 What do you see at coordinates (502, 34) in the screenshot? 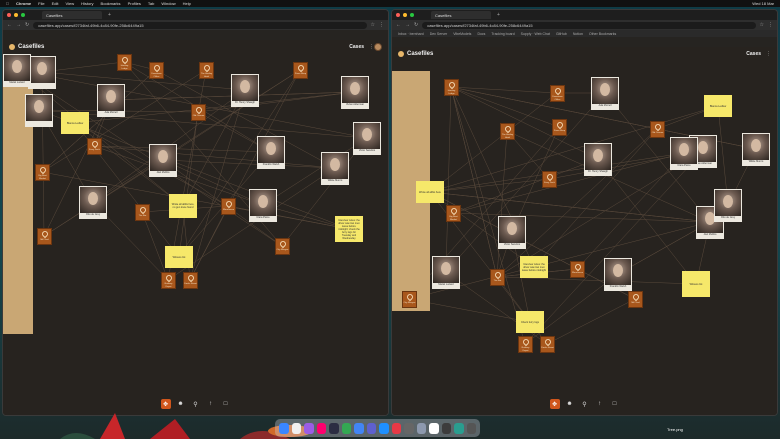
I see `bookmark-item: Tracking board` at bounding box center [502, 34].